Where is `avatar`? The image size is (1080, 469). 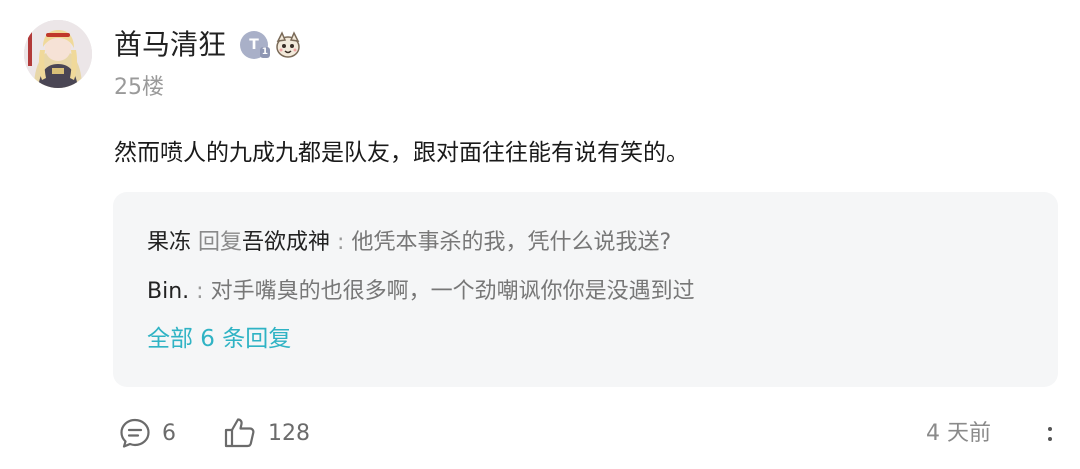 avatar is located at coordinates (58, 54).